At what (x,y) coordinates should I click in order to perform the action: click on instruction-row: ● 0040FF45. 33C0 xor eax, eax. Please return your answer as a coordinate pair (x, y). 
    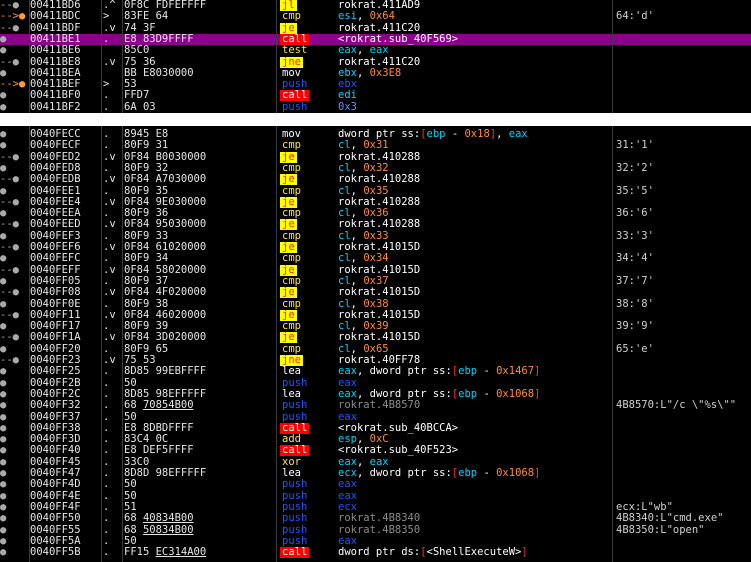
    Looking at the image, I should click on (375, 462).